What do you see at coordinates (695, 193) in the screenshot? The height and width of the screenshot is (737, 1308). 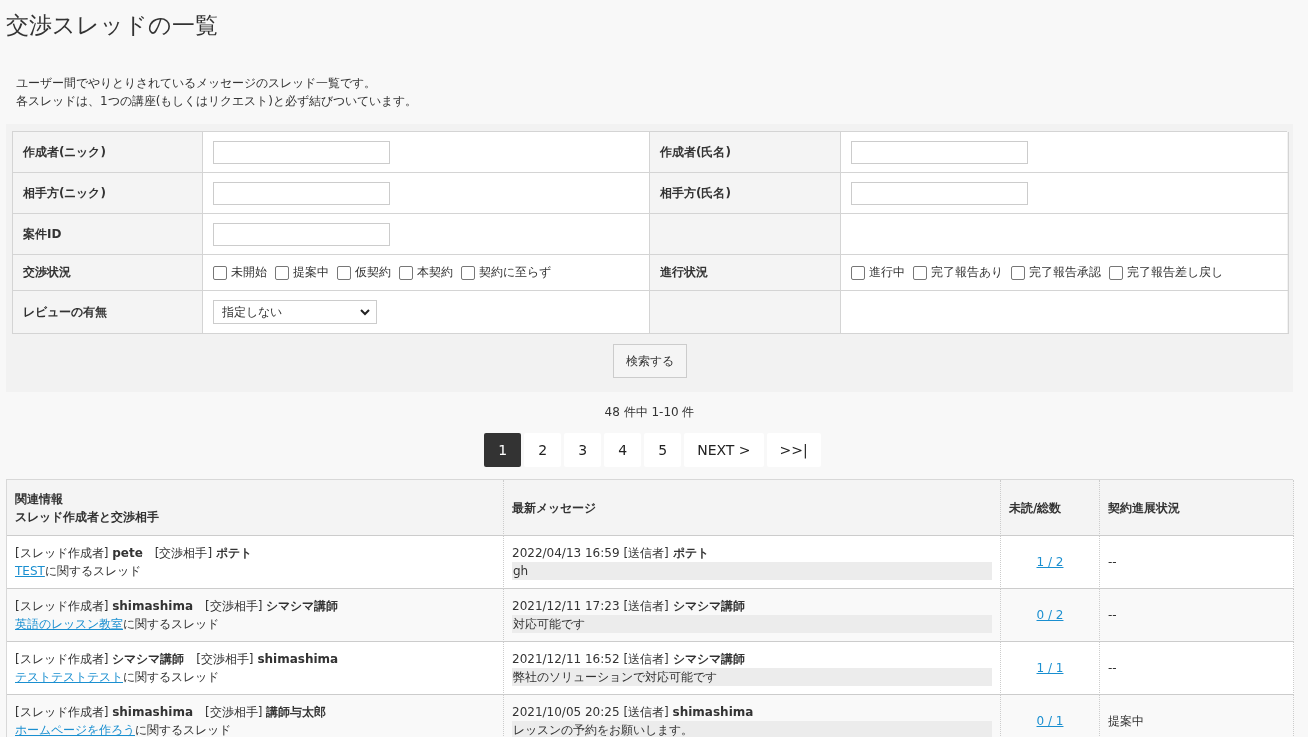 I see `field-label: 相手方(氏名)` at bounding box center [695, 193].